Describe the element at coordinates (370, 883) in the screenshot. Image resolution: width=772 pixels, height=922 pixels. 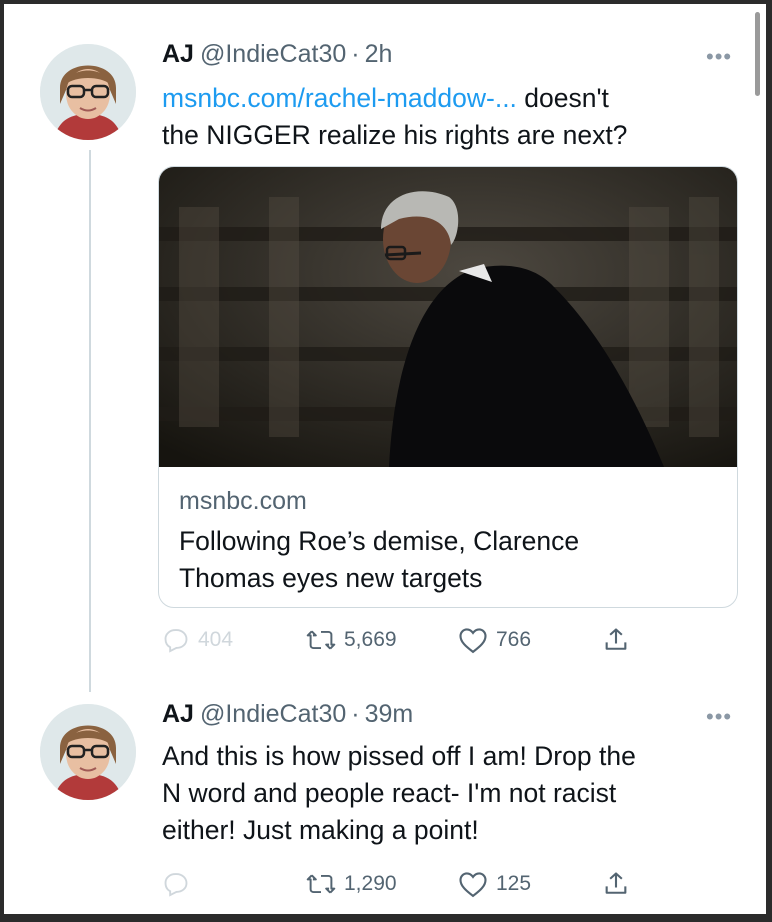
I see `retweet-count: 1,290` at that location.